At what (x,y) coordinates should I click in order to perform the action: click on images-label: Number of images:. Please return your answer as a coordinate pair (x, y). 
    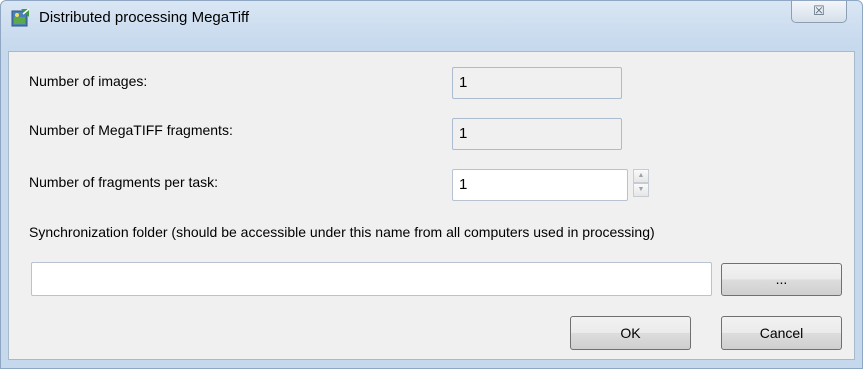
    Looking at the image, I should click on (88, 81).